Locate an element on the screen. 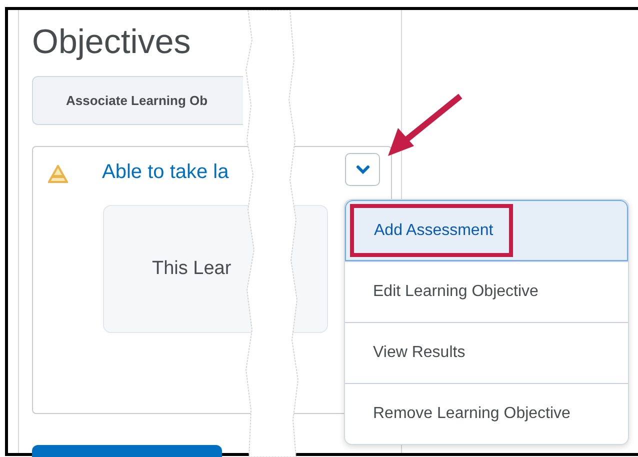 The image size is (638, 457). menu-item: Edit Learning Objective is located at coordinates (486, 291).